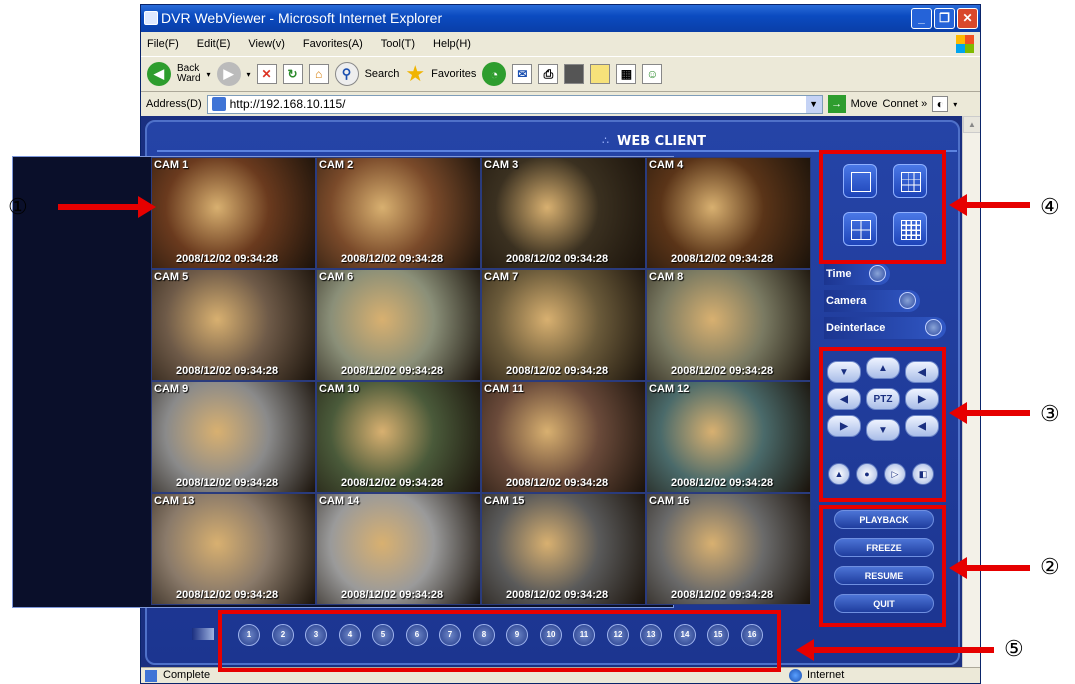  I want to click on camera-tile: CAM 3 2008/12/02 09:34:28, so click(563, 213).